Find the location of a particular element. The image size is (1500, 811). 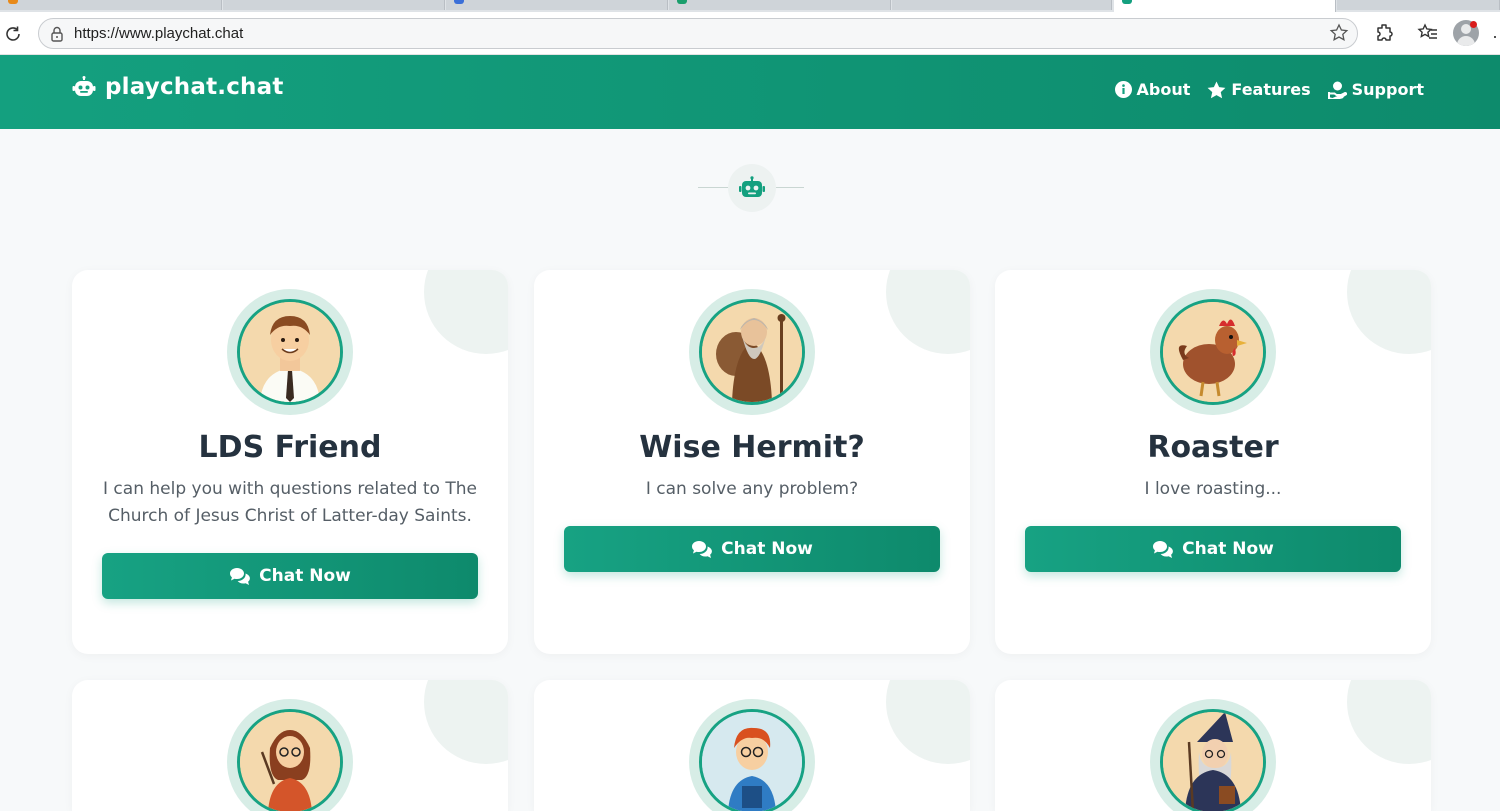

divider-badge is located at coordinates (752, 188).